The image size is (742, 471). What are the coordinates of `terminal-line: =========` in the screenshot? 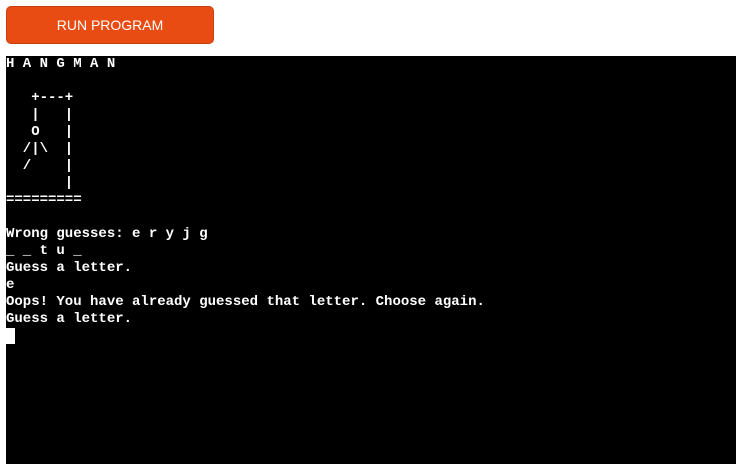 It's located at (44, 200).